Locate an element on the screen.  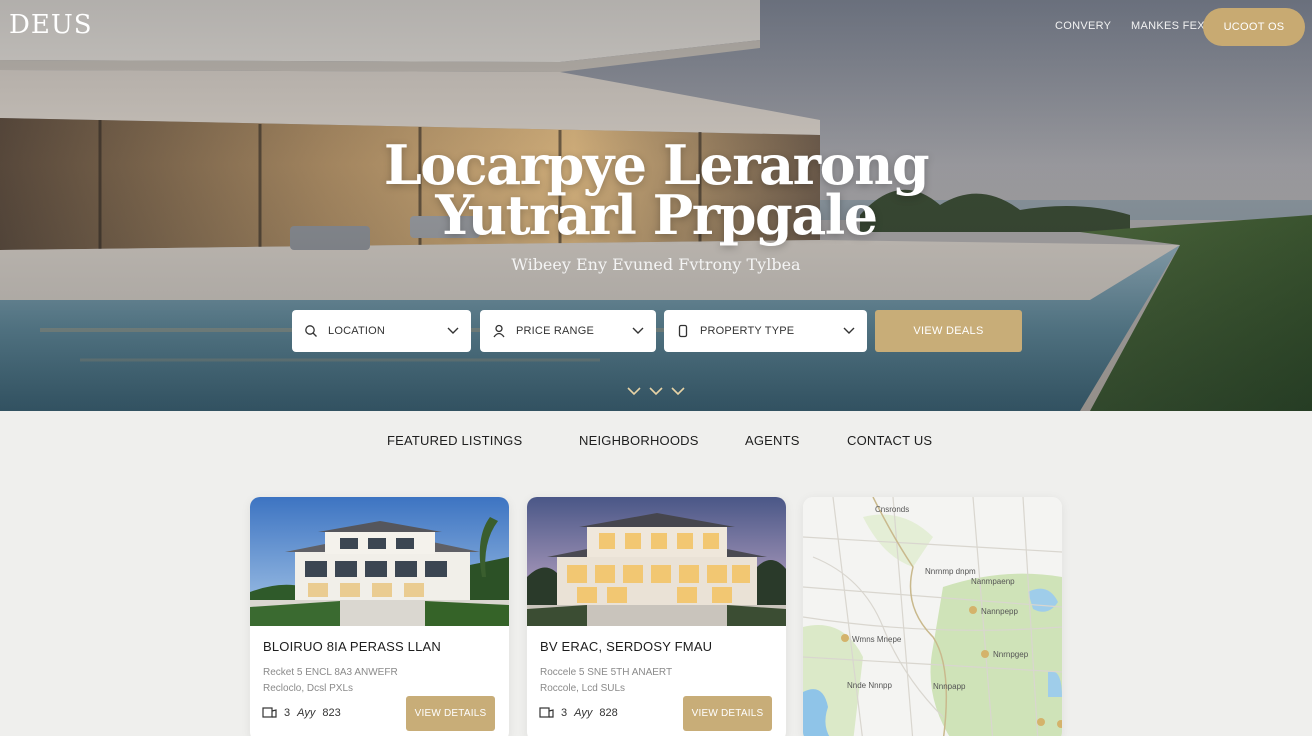
map-label: Cnsronds is located at coordinates (892, 509).